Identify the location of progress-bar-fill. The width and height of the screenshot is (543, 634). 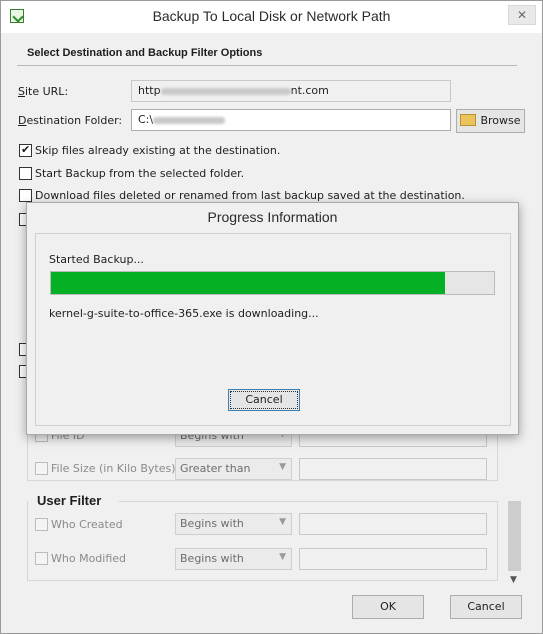
(248, 283).